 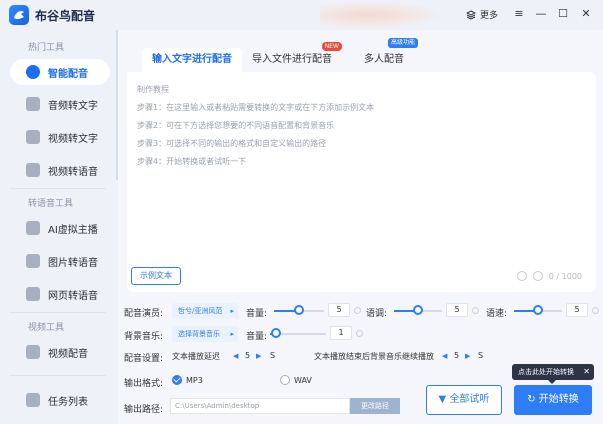 What do you see at coordinates (177, 380) in the screenshot?
I see `mp3-radio` at bounding box center [177, 380].